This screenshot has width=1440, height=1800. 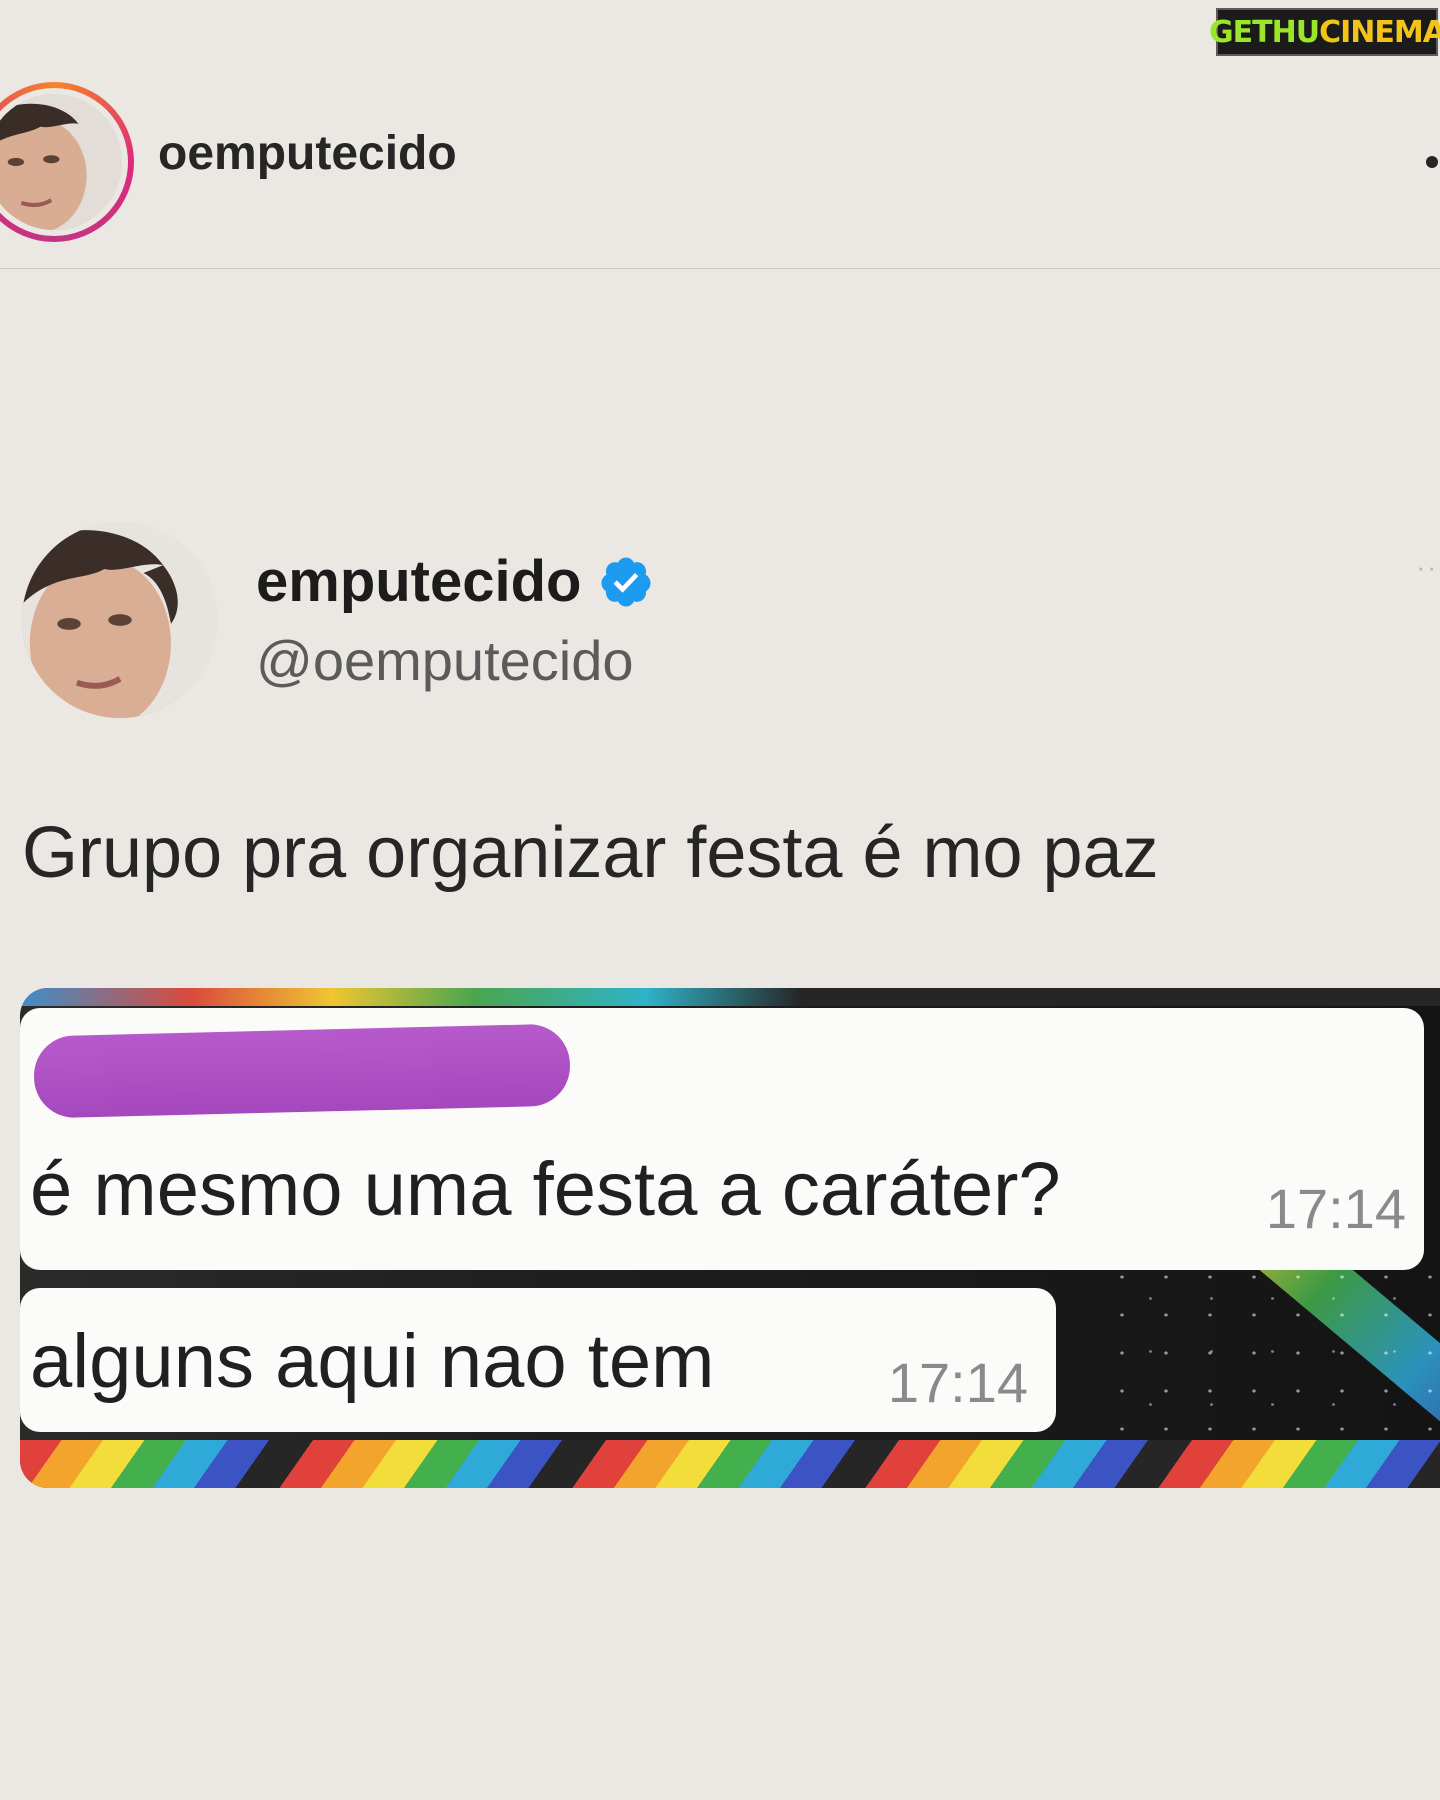 I want to click on message-text: é mesmo uma festa a caráter?, so click(x=545, y=1189).